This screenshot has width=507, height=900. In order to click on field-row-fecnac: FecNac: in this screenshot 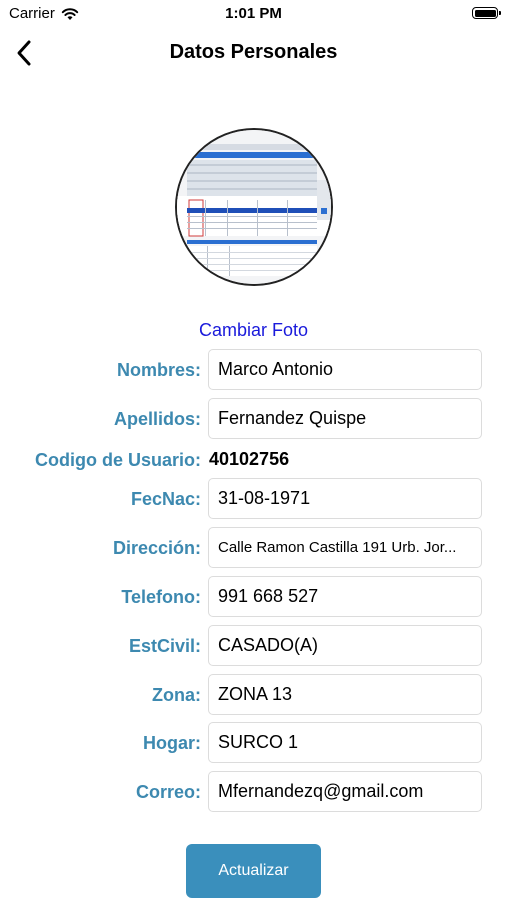, I will do `click(253, 499)`.